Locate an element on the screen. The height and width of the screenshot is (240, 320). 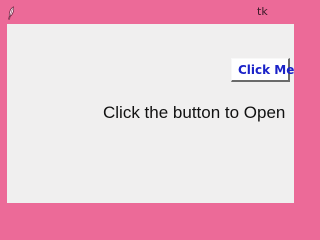
feather-icon is located at coordinates (11, 12).